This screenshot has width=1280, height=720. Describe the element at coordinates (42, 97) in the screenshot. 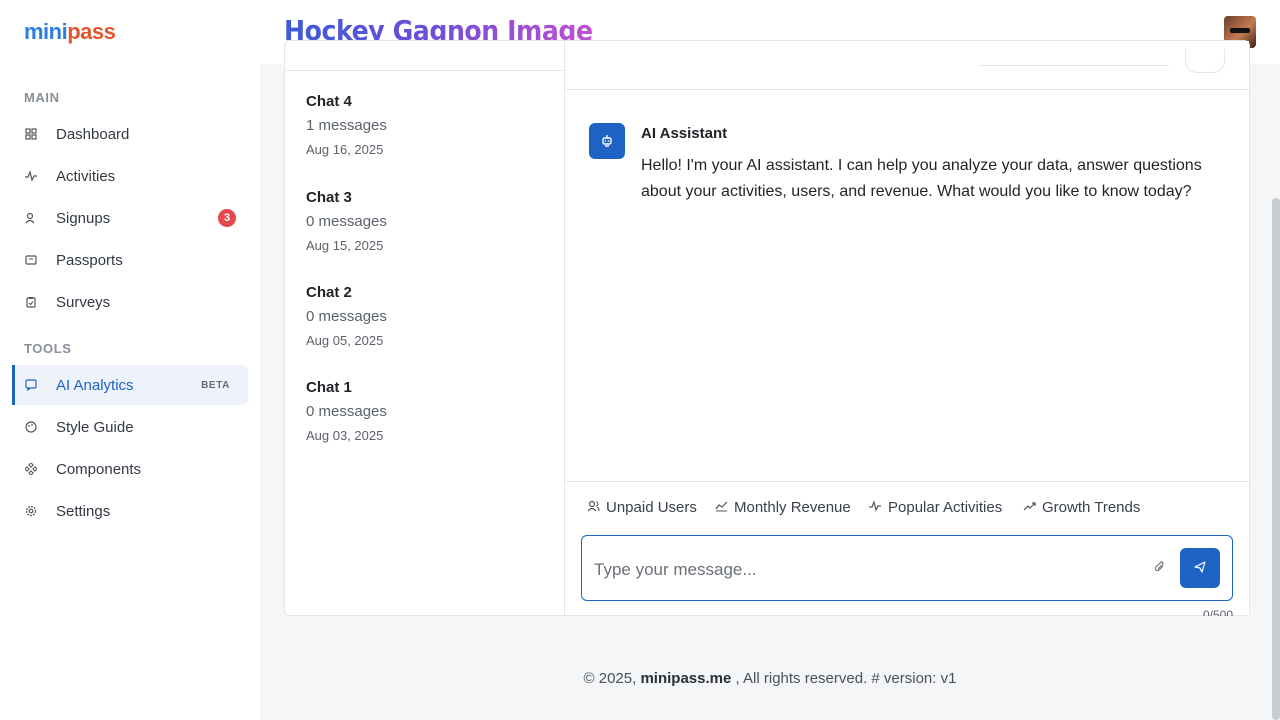

I see `nav-section-main: MAIN` at that location.